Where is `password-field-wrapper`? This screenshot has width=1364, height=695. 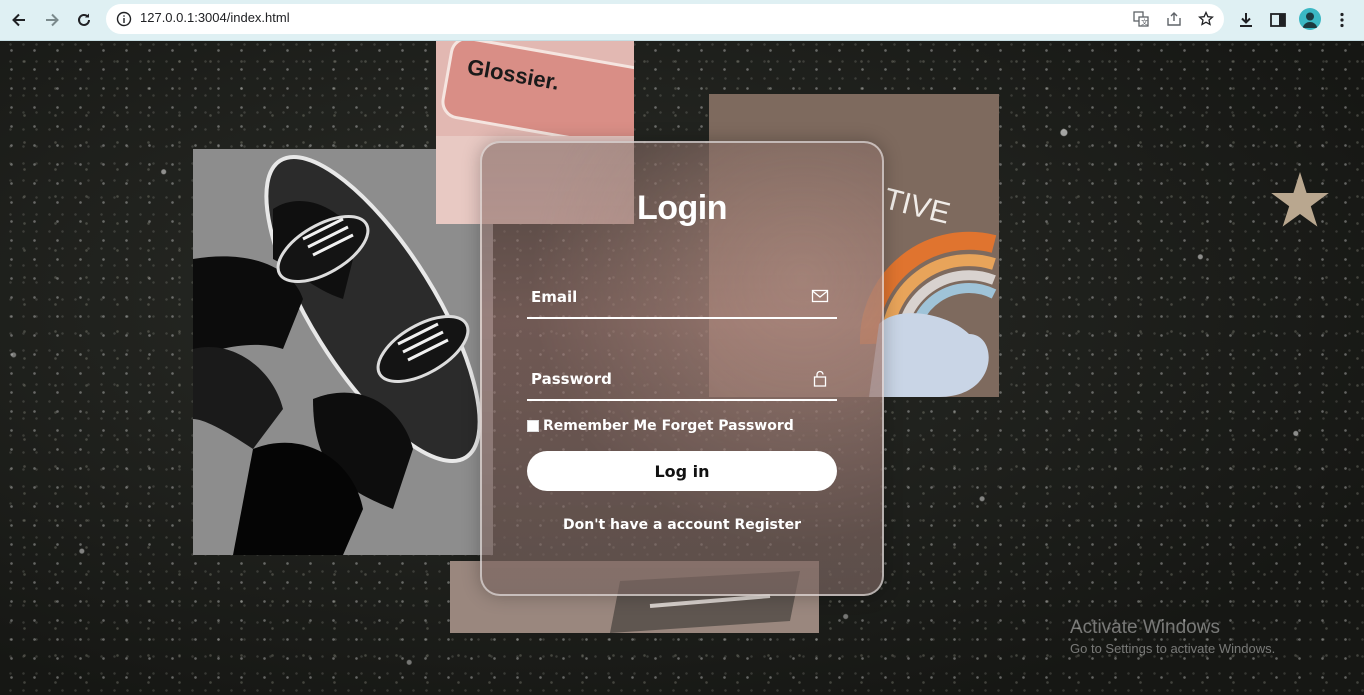
password-field-wrapper is located at coordinates (682, 380).